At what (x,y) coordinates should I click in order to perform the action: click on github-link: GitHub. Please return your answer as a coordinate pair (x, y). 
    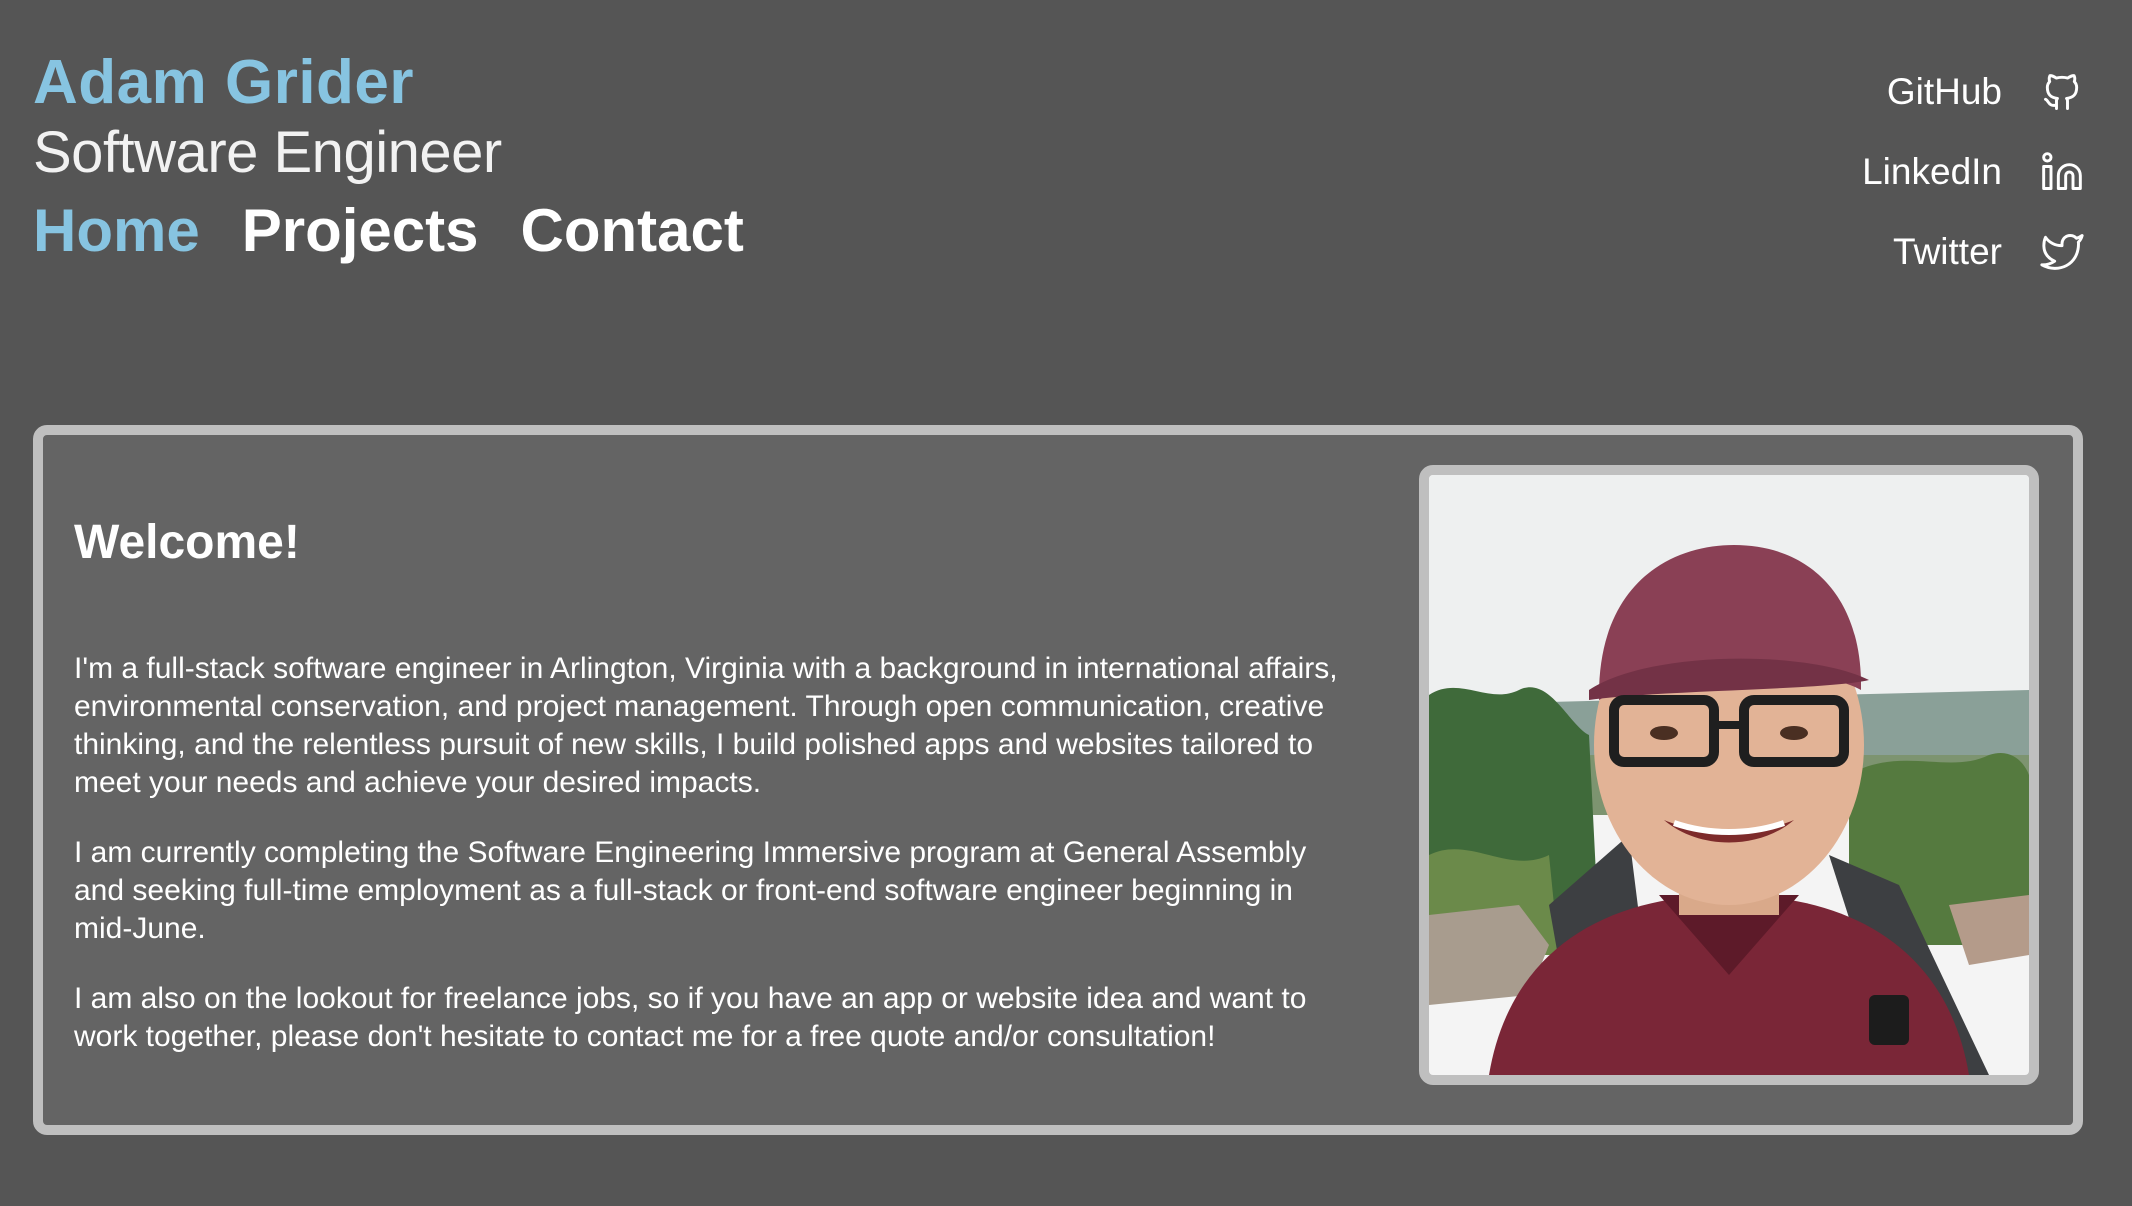
    Looking at the image, I should click on (1973, 92).